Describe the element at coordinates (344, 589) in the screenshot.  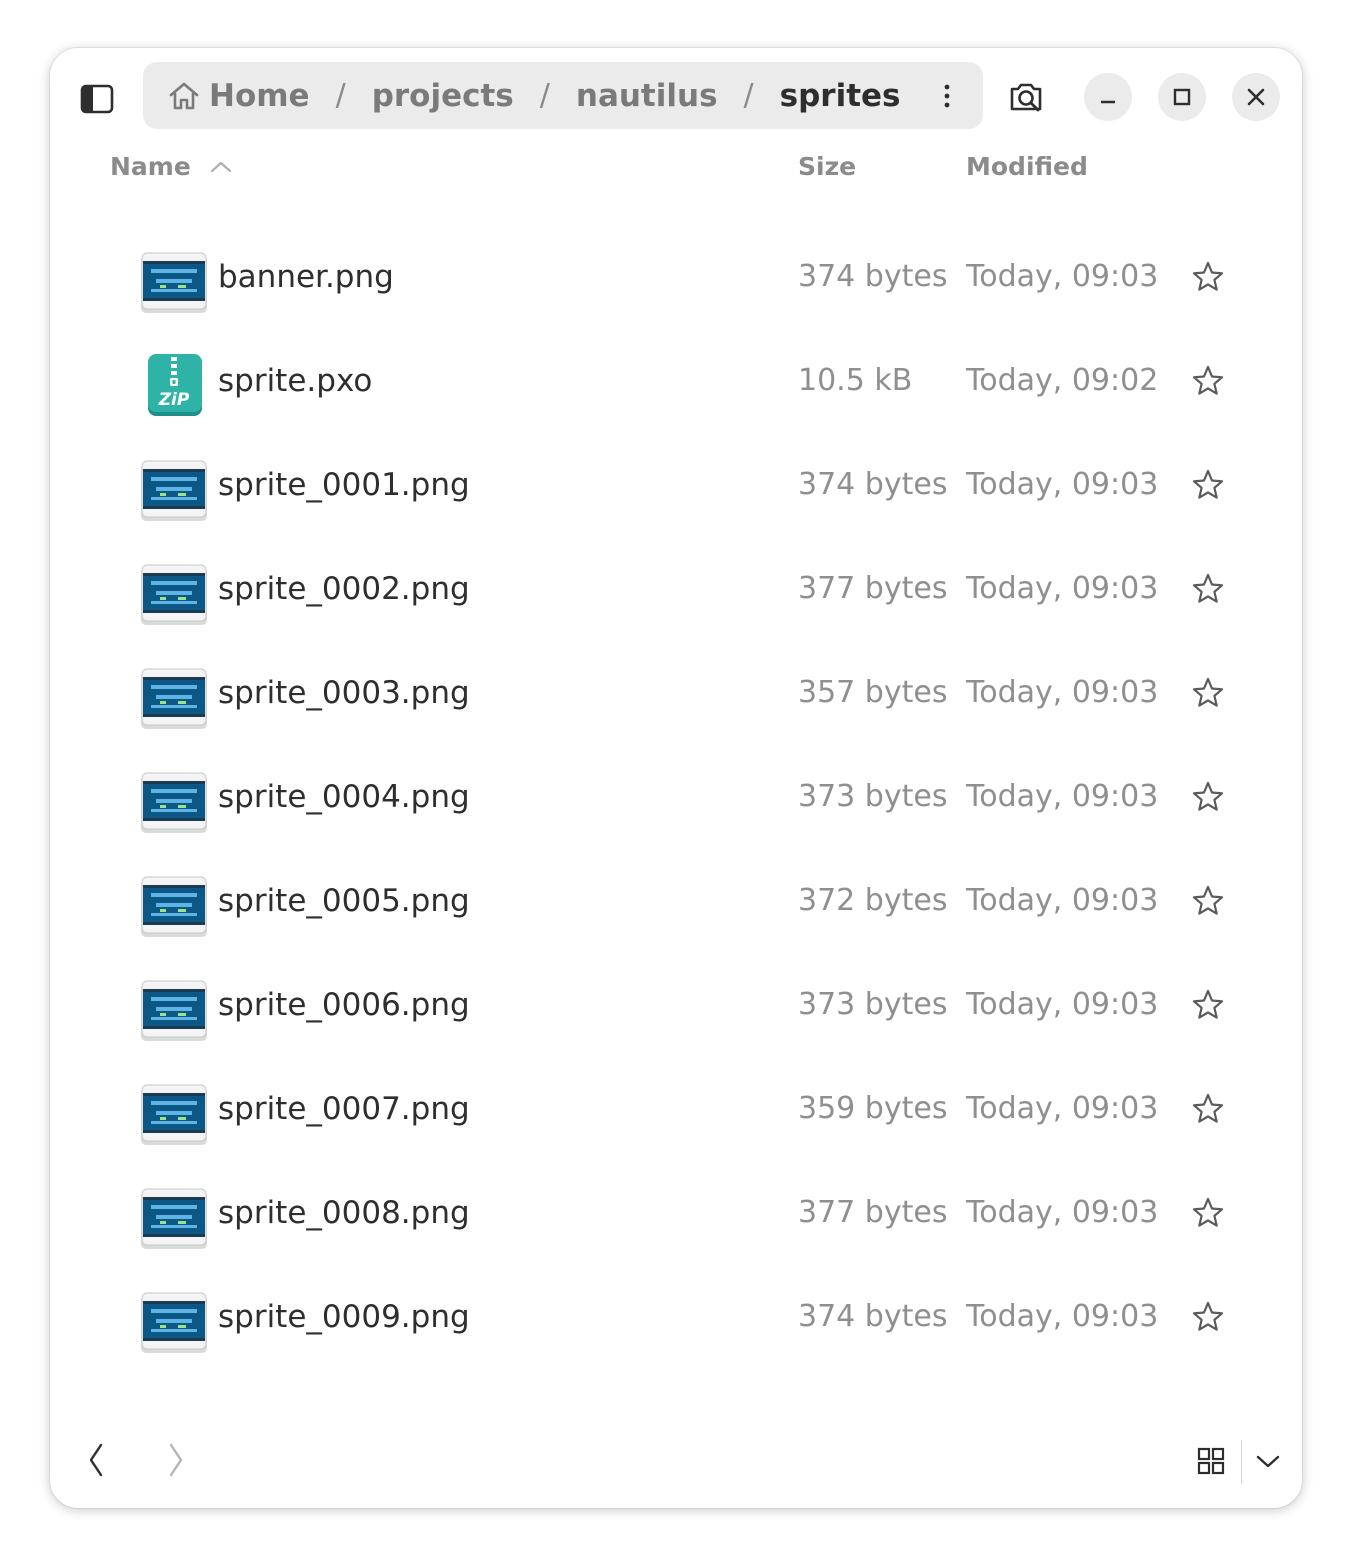
I see `file-name: sprite_0002.png` at that location.